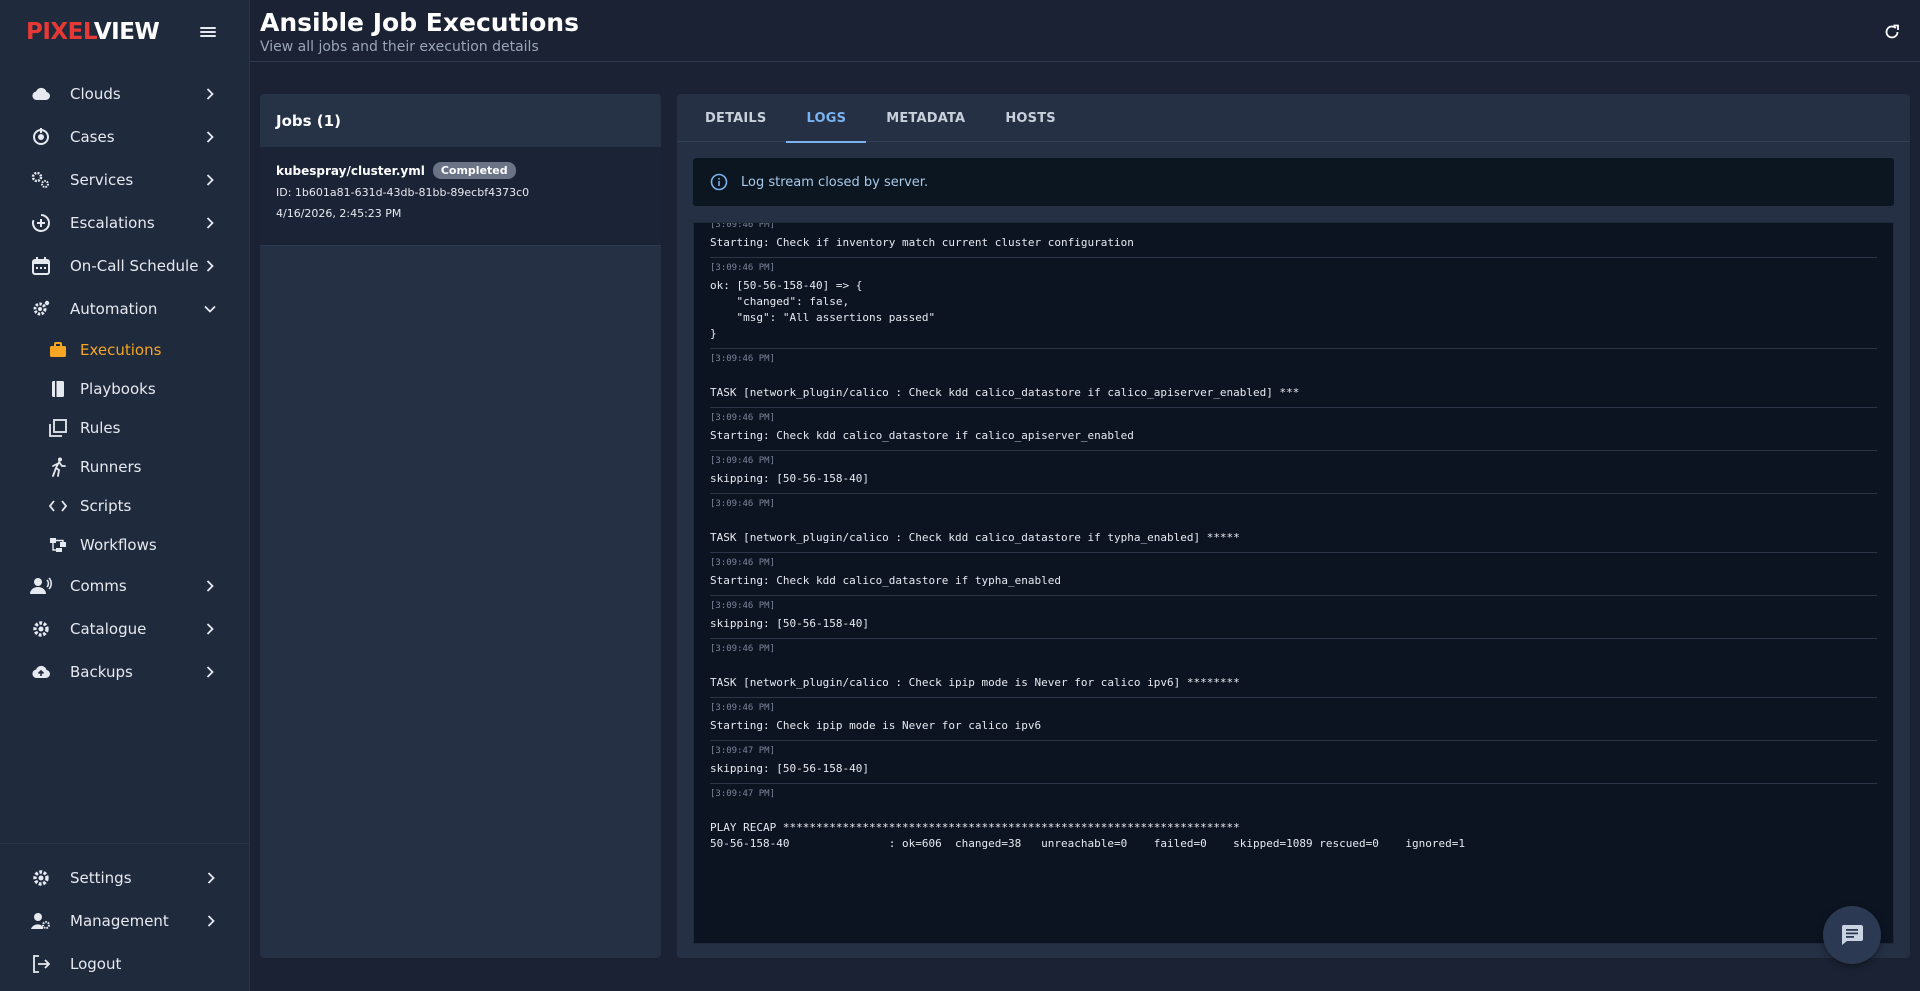  Describe the element at coordinates (419, 22) in the screenshot. I see `page-title: Ansible Job Executions` at that location.